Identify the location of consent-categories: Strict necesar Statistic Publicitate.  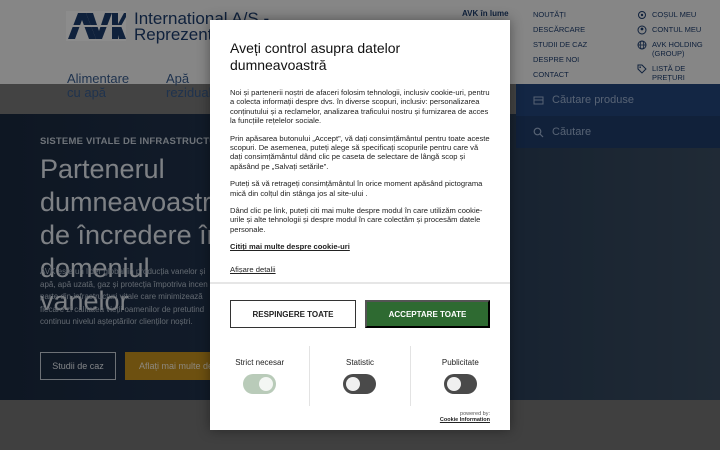
(360, 376).